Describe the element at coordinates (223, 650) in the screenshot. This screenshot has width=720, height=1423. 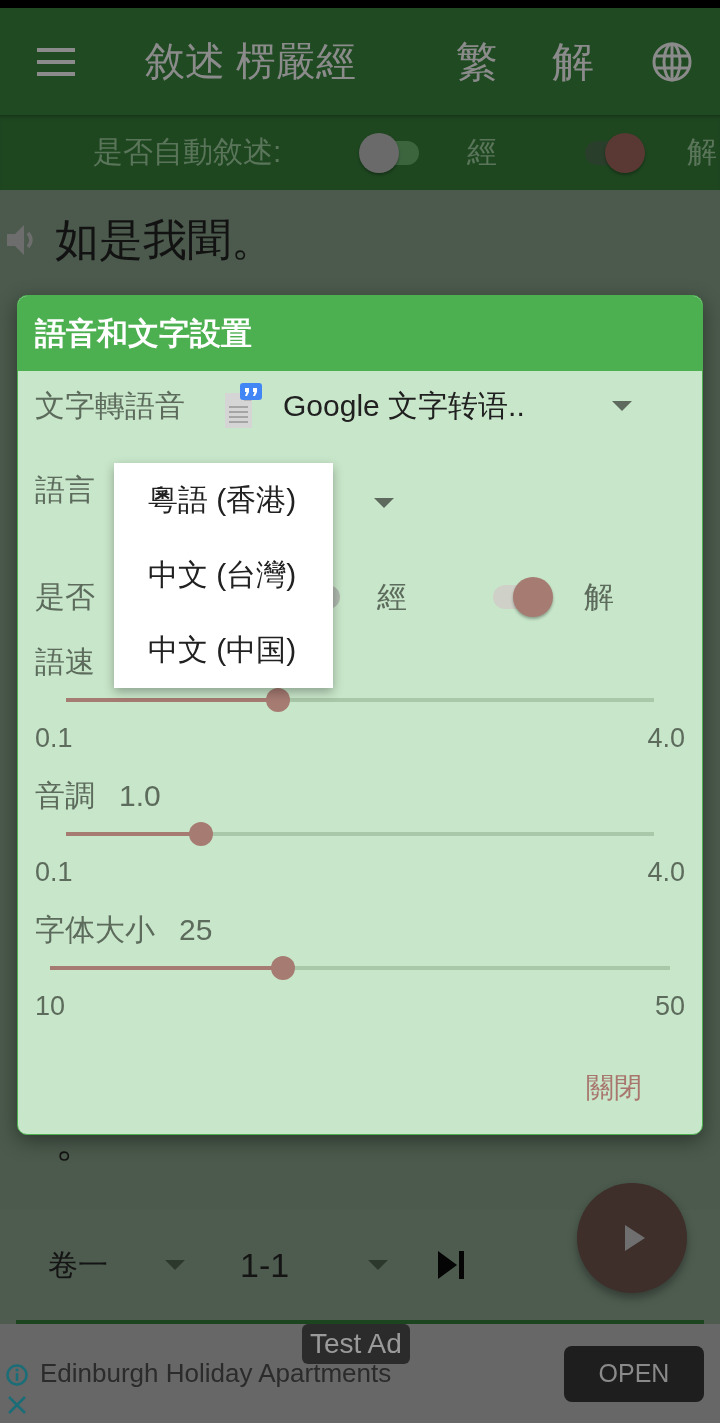
I see `menu-item: 中文 (中国)` at that location.